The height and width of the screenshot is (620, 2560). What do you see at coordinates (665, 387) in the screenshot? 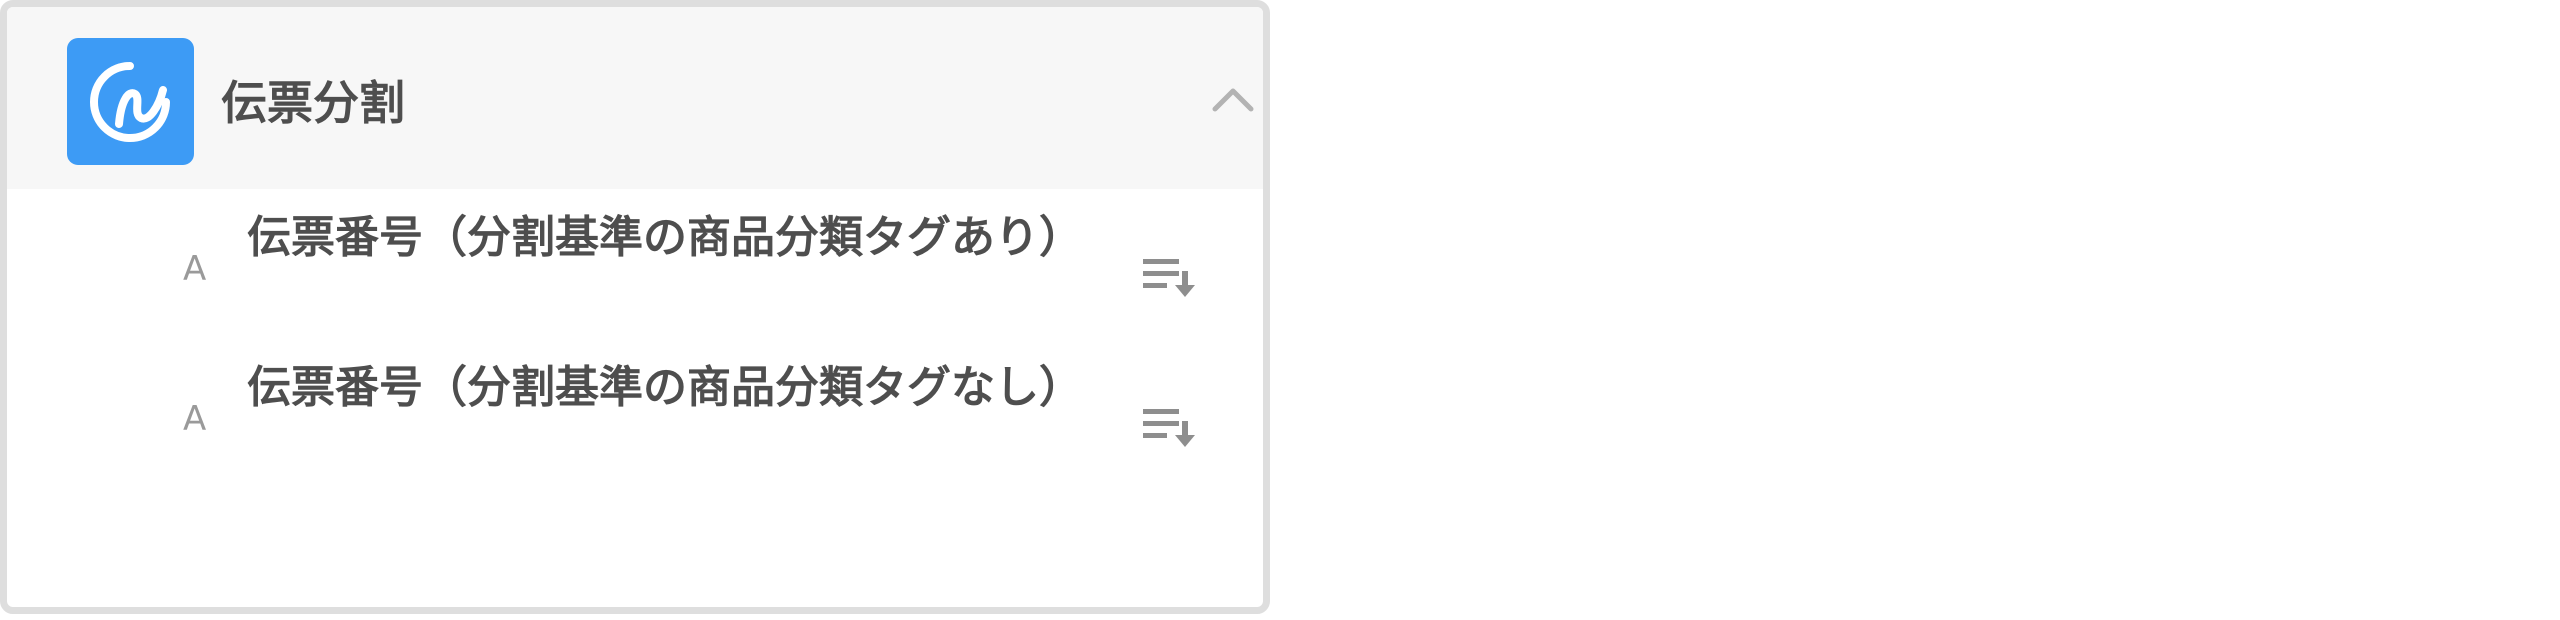
I see `field-label: 伝票番号（分割基準の商品分類タグなし）` at bounding box center [665, 387].